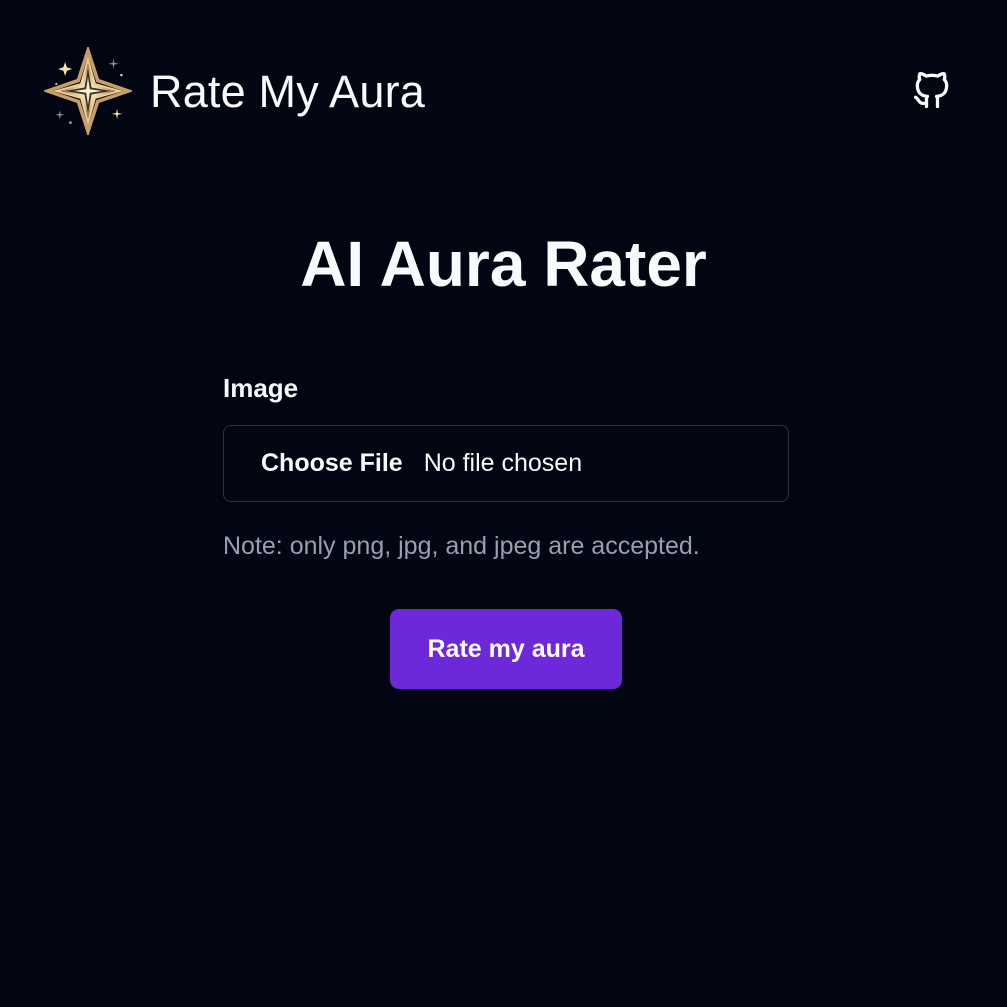  I want to click on rate-my-aura-button: Rate my aura, so click(506, 649).